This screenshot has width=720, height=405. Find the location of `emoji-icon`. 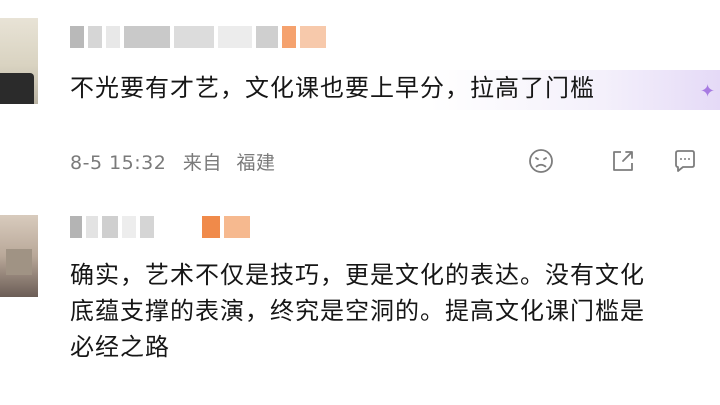

emoji-icon is located at coordinates (541, 161).